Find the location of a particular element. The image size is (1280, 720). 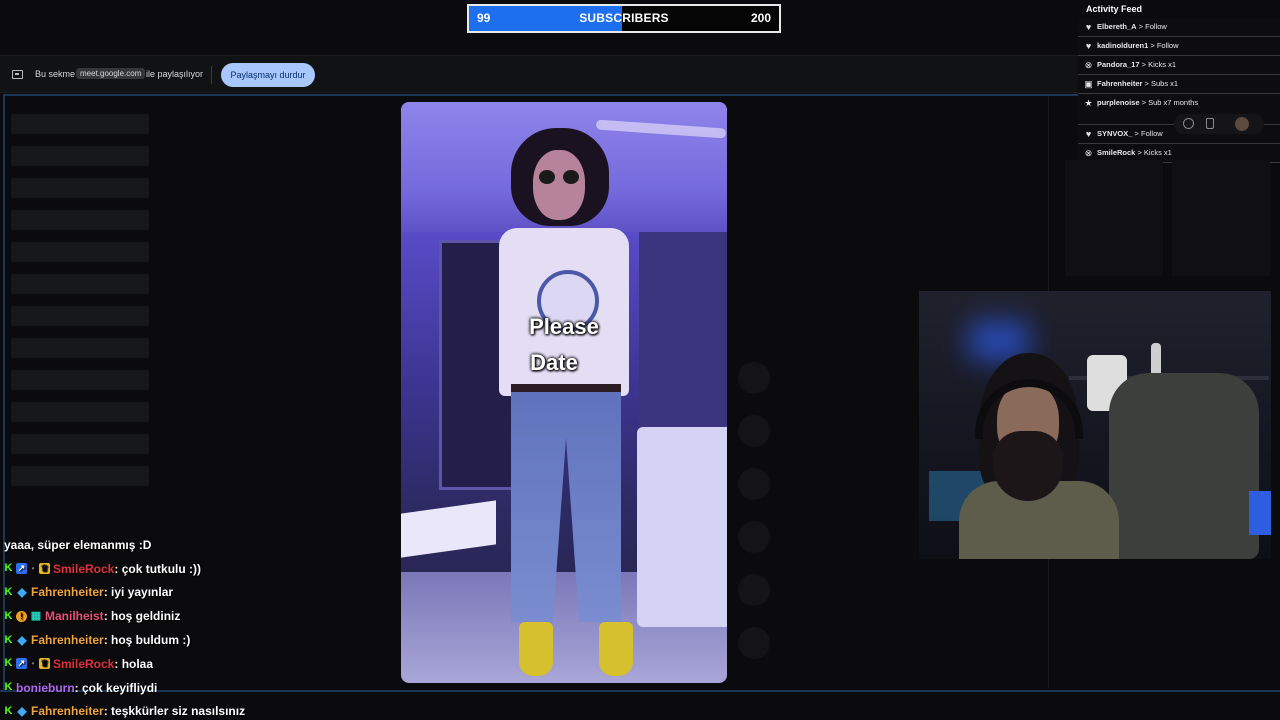

video-caption-line-1: Please is located at coordinates (564, 326).